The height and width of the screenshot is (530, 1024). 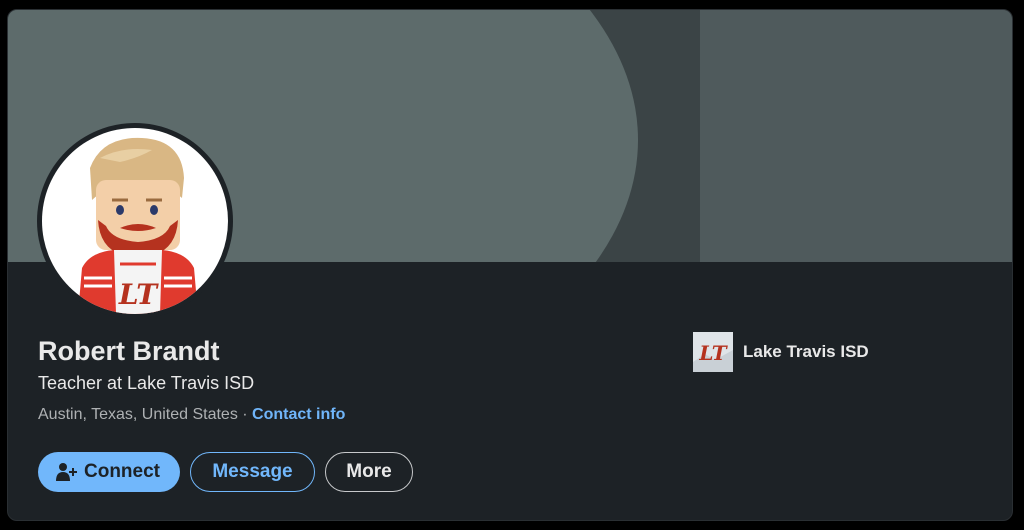 I want to click on add-person-icon, so click(x=66, y=472).